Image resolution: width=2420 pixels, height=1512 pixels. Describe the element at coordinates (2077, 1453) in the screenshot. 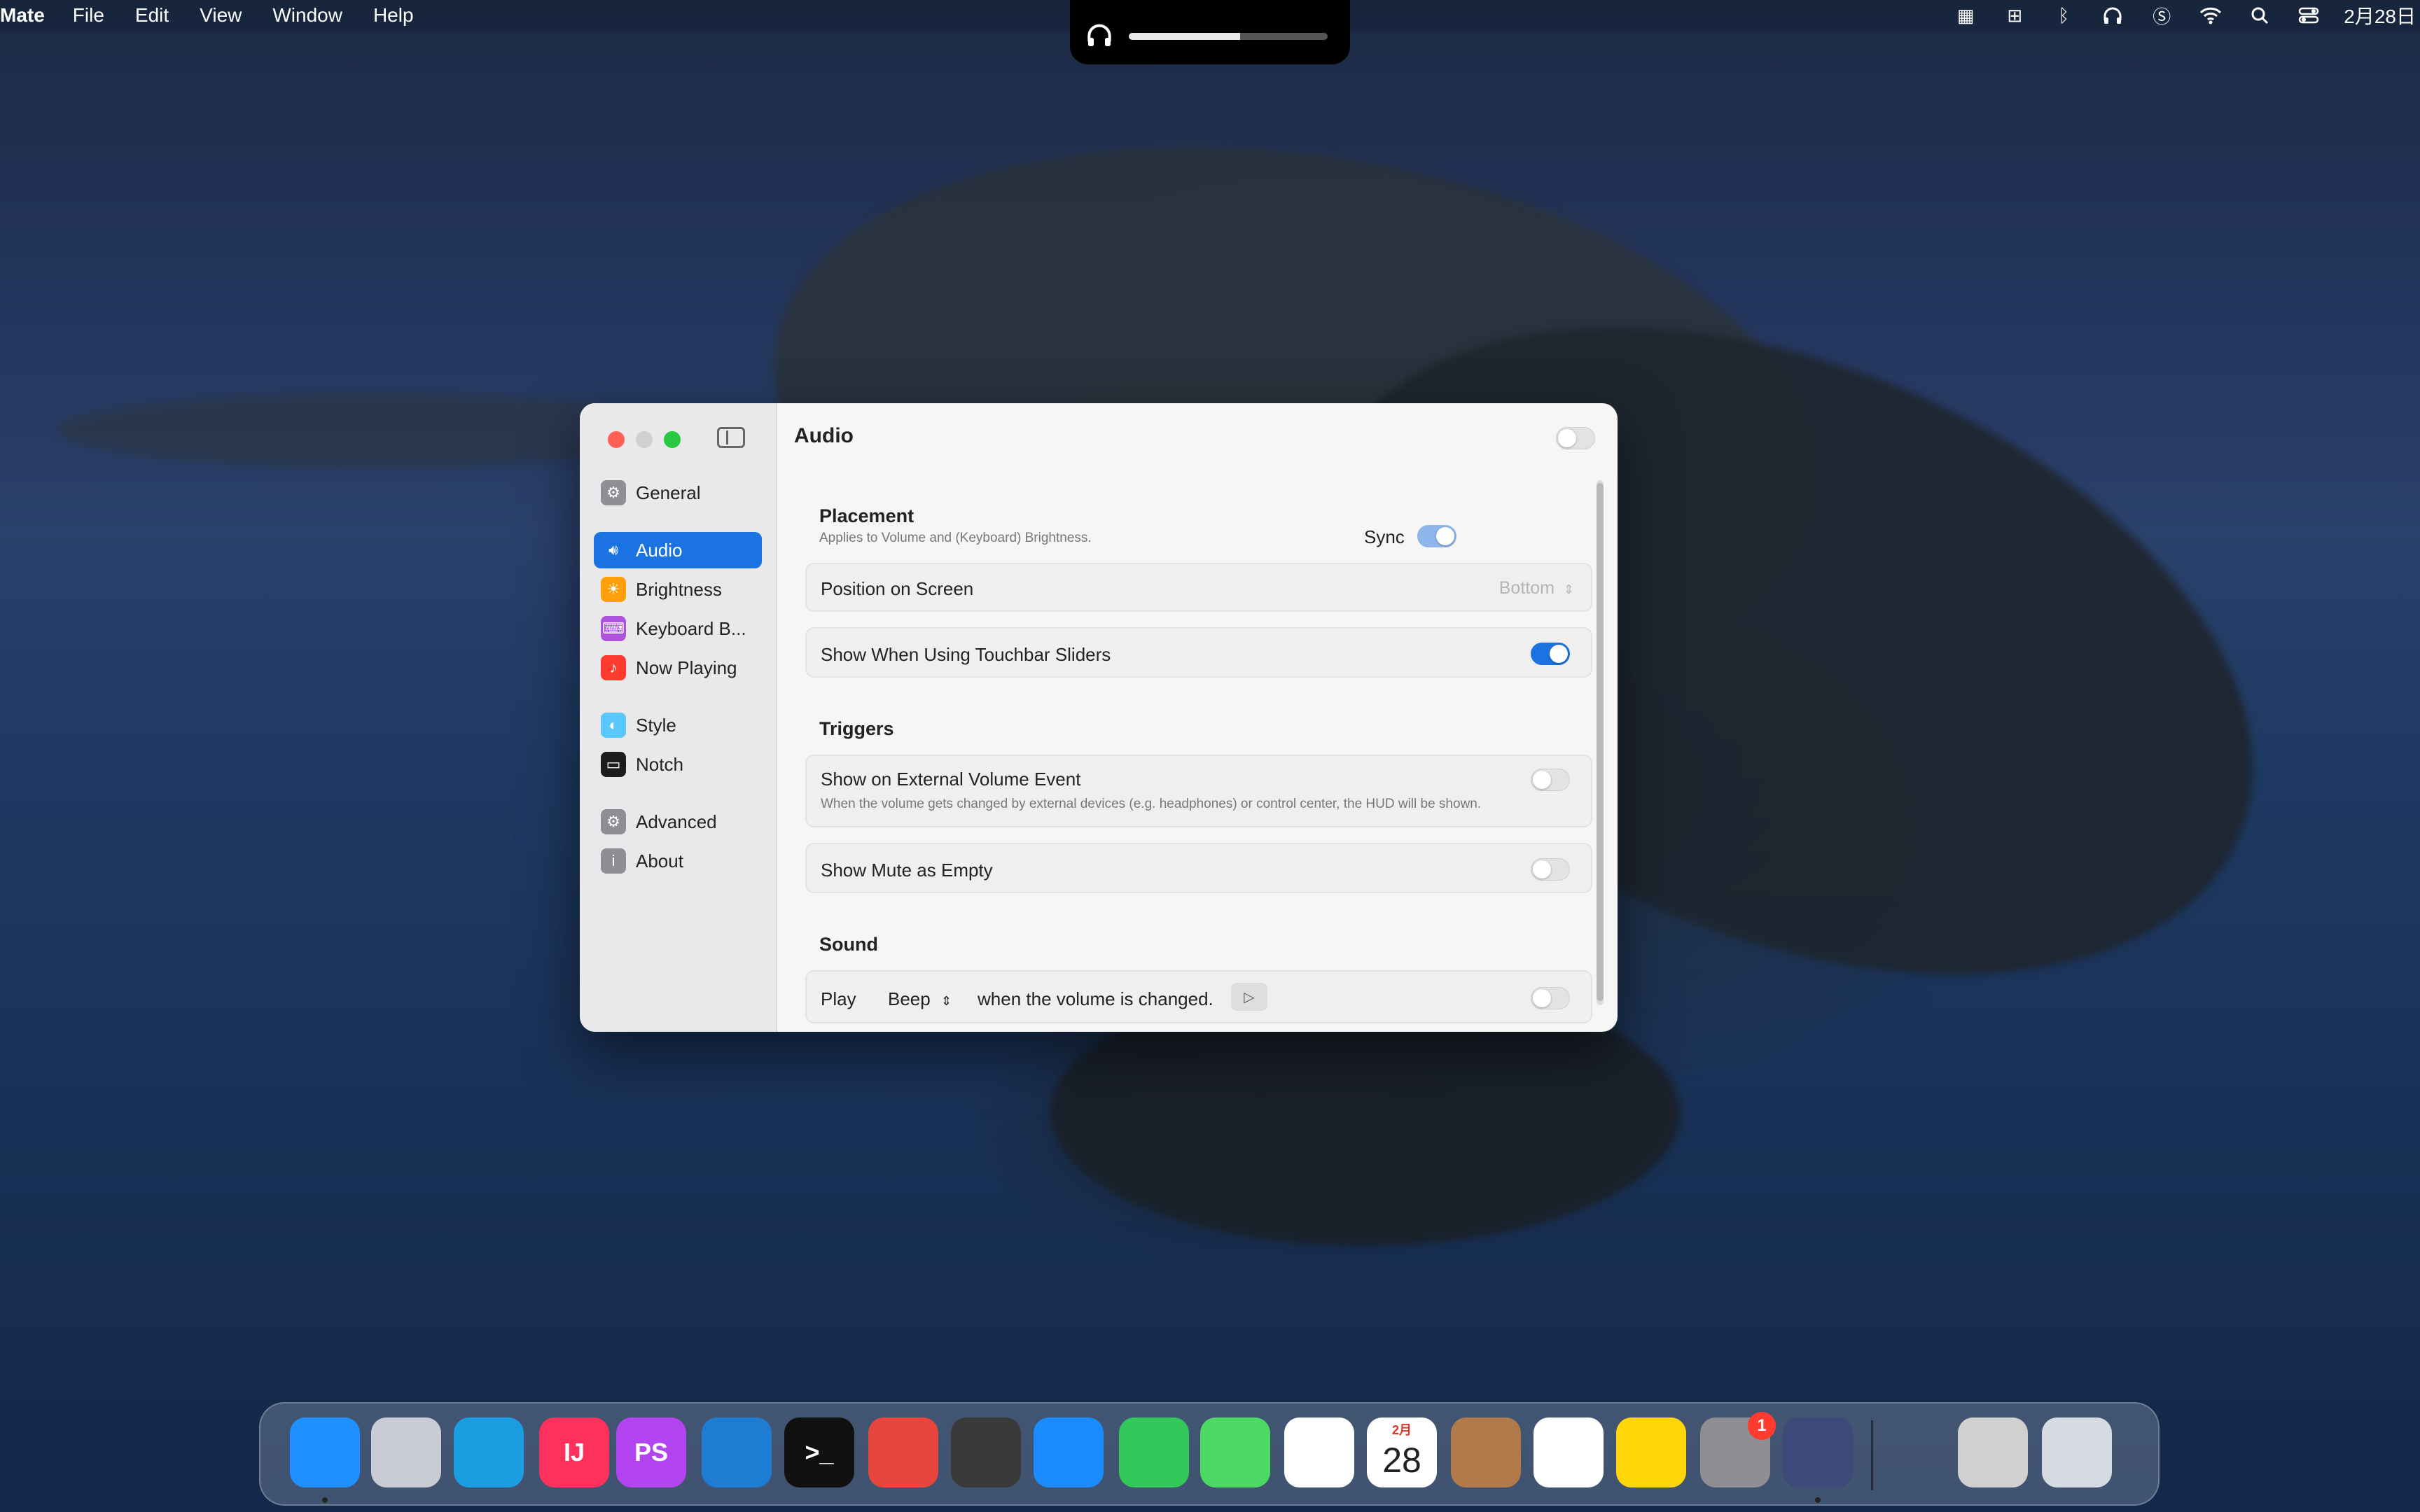

I see `trash-icon` at that location.